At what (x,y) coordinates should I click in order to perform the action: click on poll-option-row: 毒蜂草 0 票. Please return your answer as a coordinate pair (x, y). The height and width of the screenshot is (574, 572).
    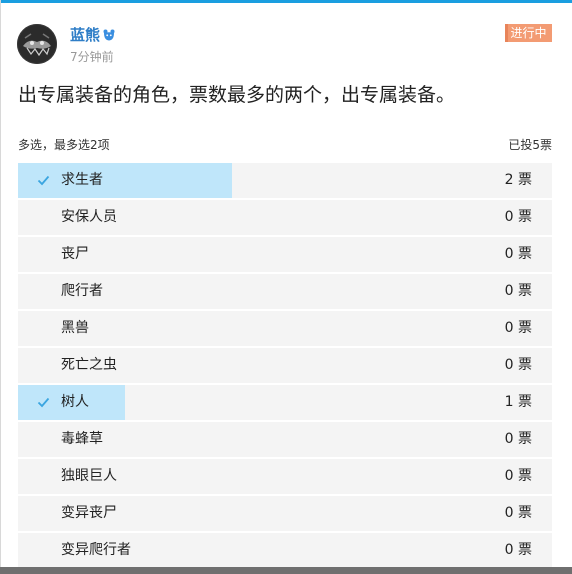
    Looking at the image, I should click on (285, 439).